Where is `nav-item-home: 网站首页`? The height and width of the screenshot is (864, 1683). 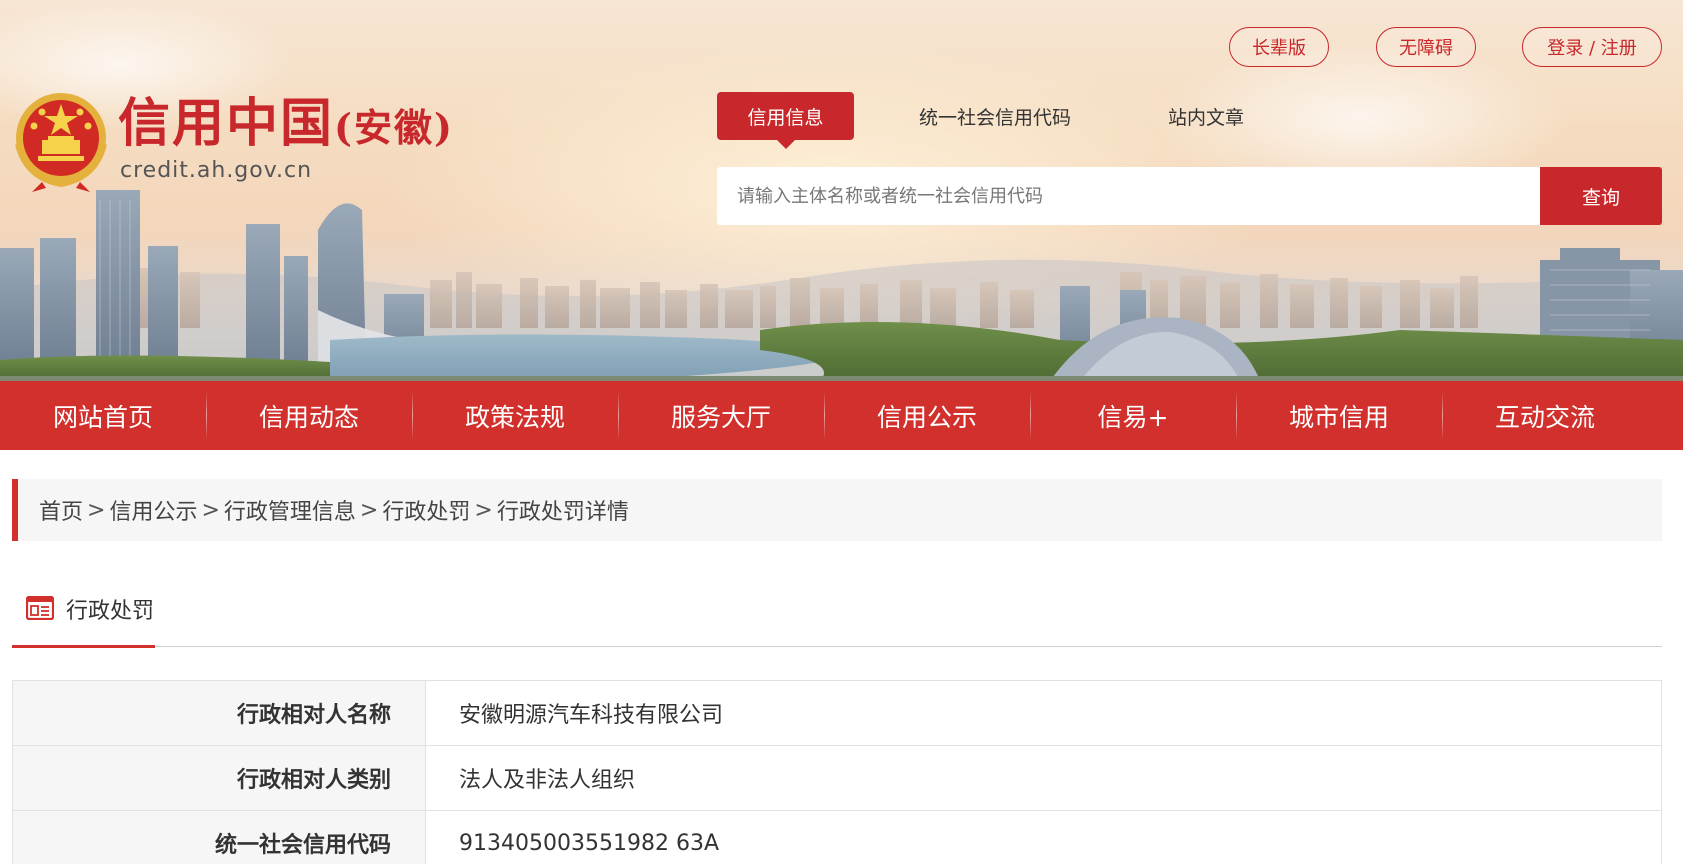
nav-item-home: 网站首页 is located at coordinates (103, 415).